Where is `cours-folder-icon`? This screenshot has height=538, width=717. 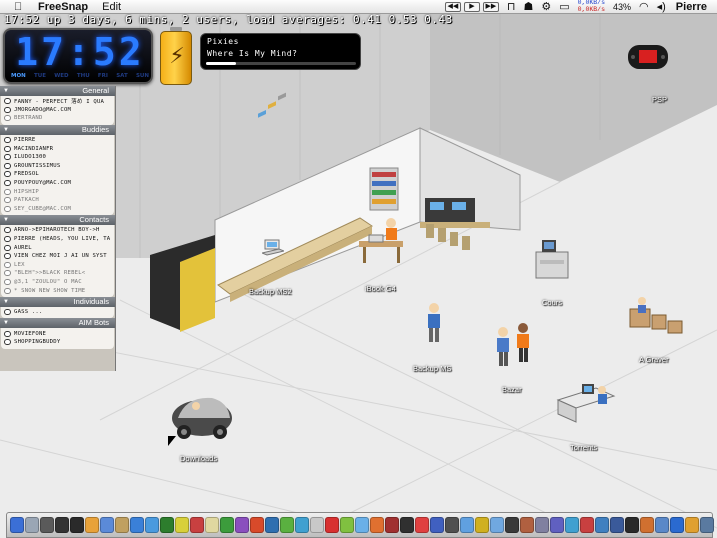
cours-folder-icon is located at coordinates (552, 260).